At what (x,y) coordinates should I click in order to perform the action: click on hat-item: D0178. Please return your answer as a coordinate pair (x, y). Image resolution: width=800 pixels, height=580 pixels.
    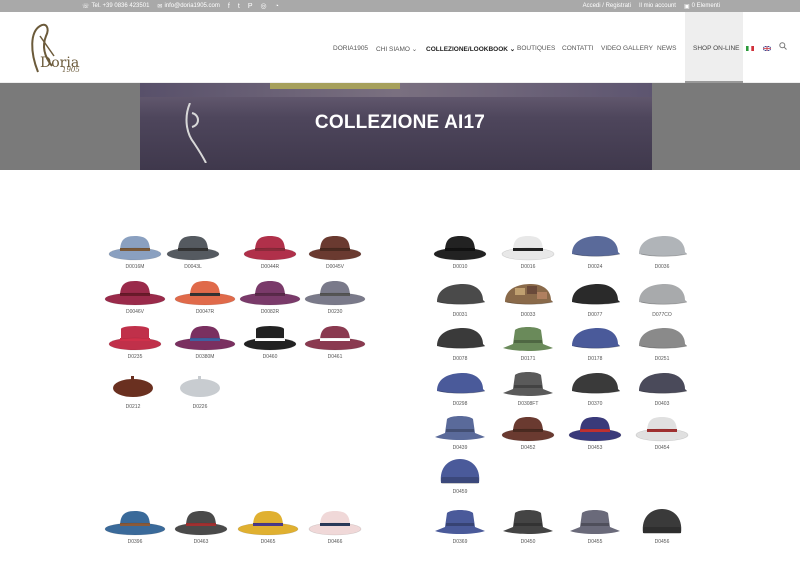
    Looking at the image, I should click on (595, 344).